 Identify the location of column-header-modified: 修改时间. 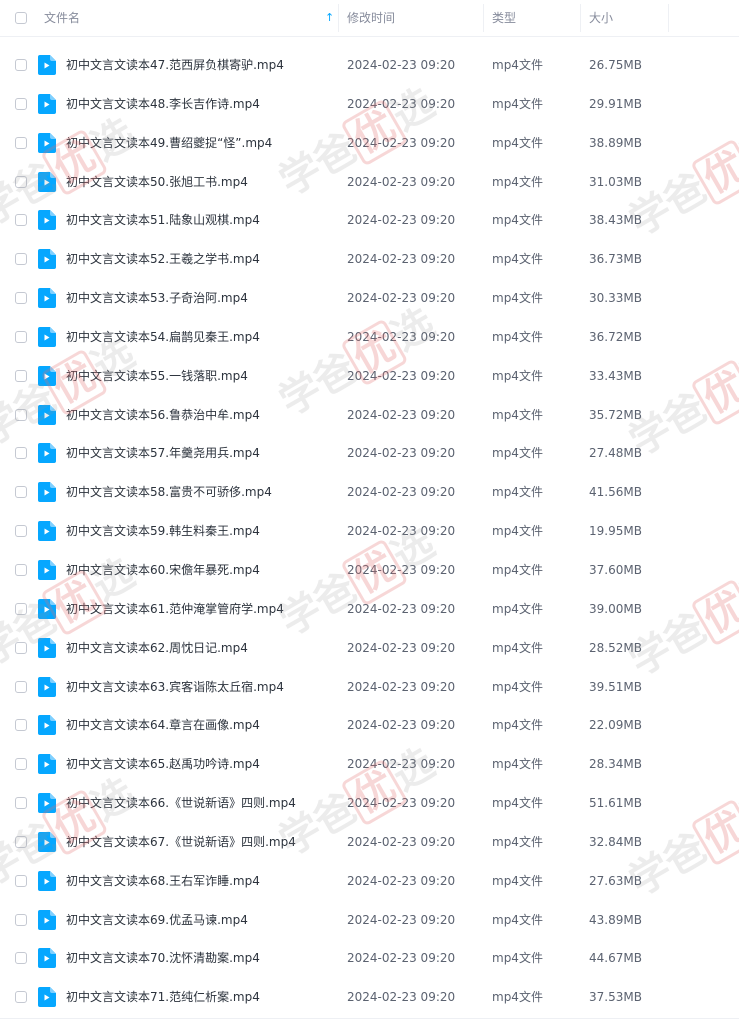
(371, 18).